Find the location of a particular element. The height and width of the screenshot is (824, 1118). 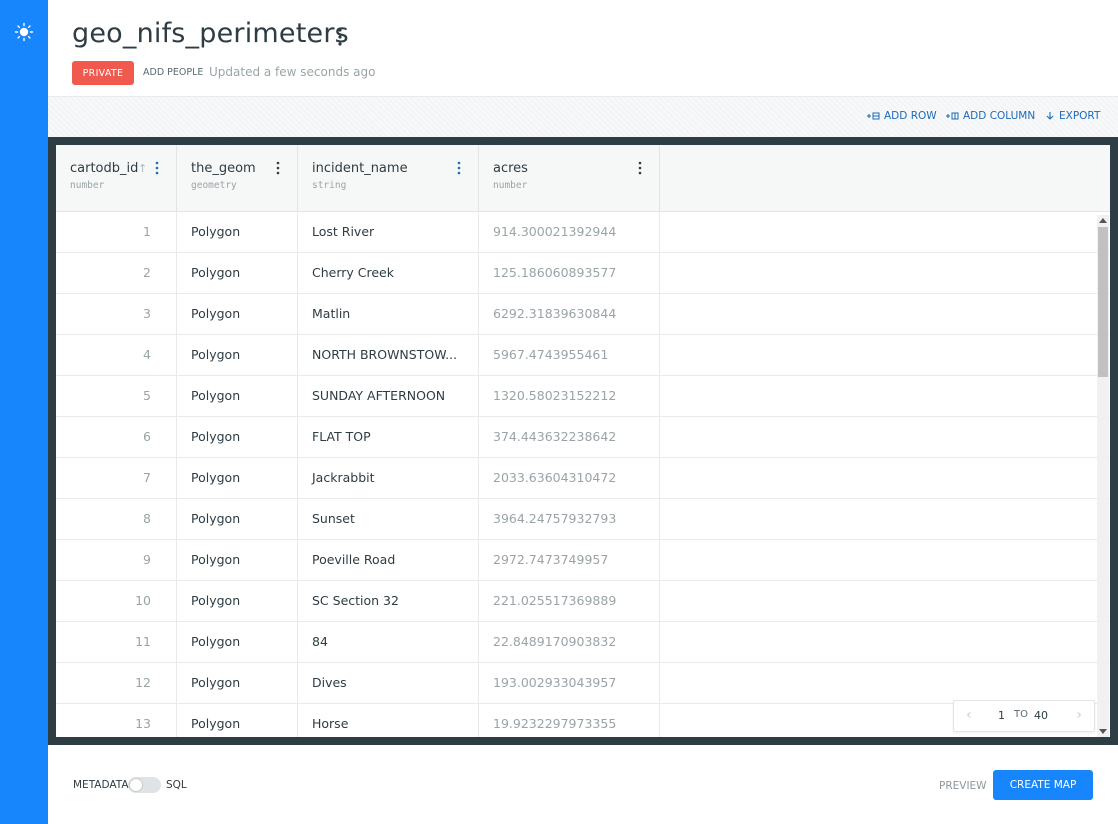

add-people-link: ADD PEOPLE is located at coordinates (173, 72).